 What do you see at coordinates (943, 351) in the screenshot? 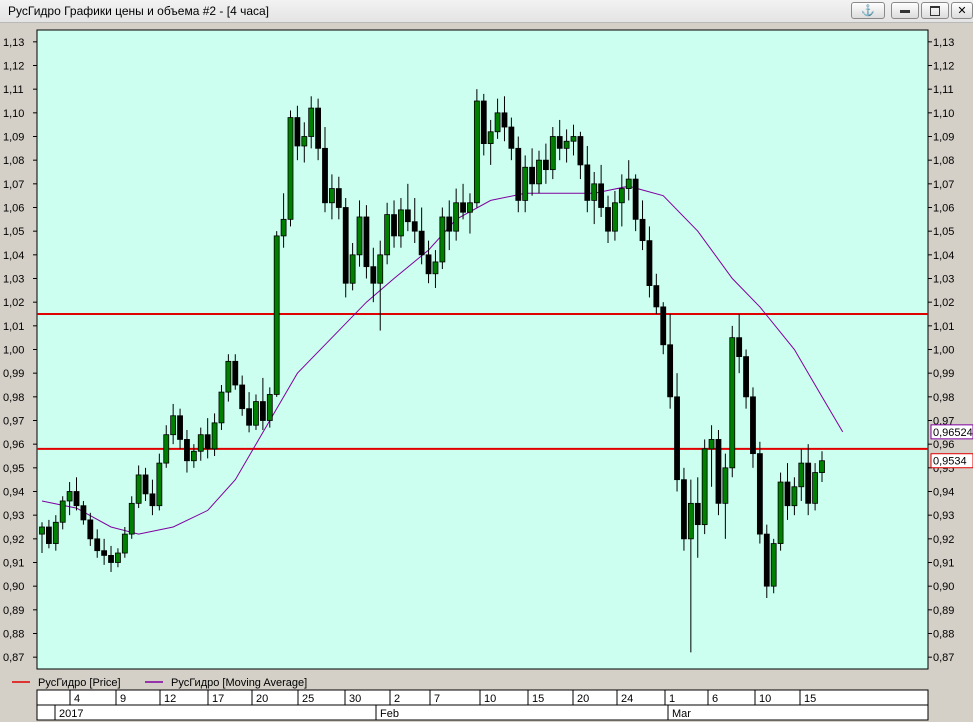
I see `y-tick-label-right: 1,00` at bounding box center [943, 351].